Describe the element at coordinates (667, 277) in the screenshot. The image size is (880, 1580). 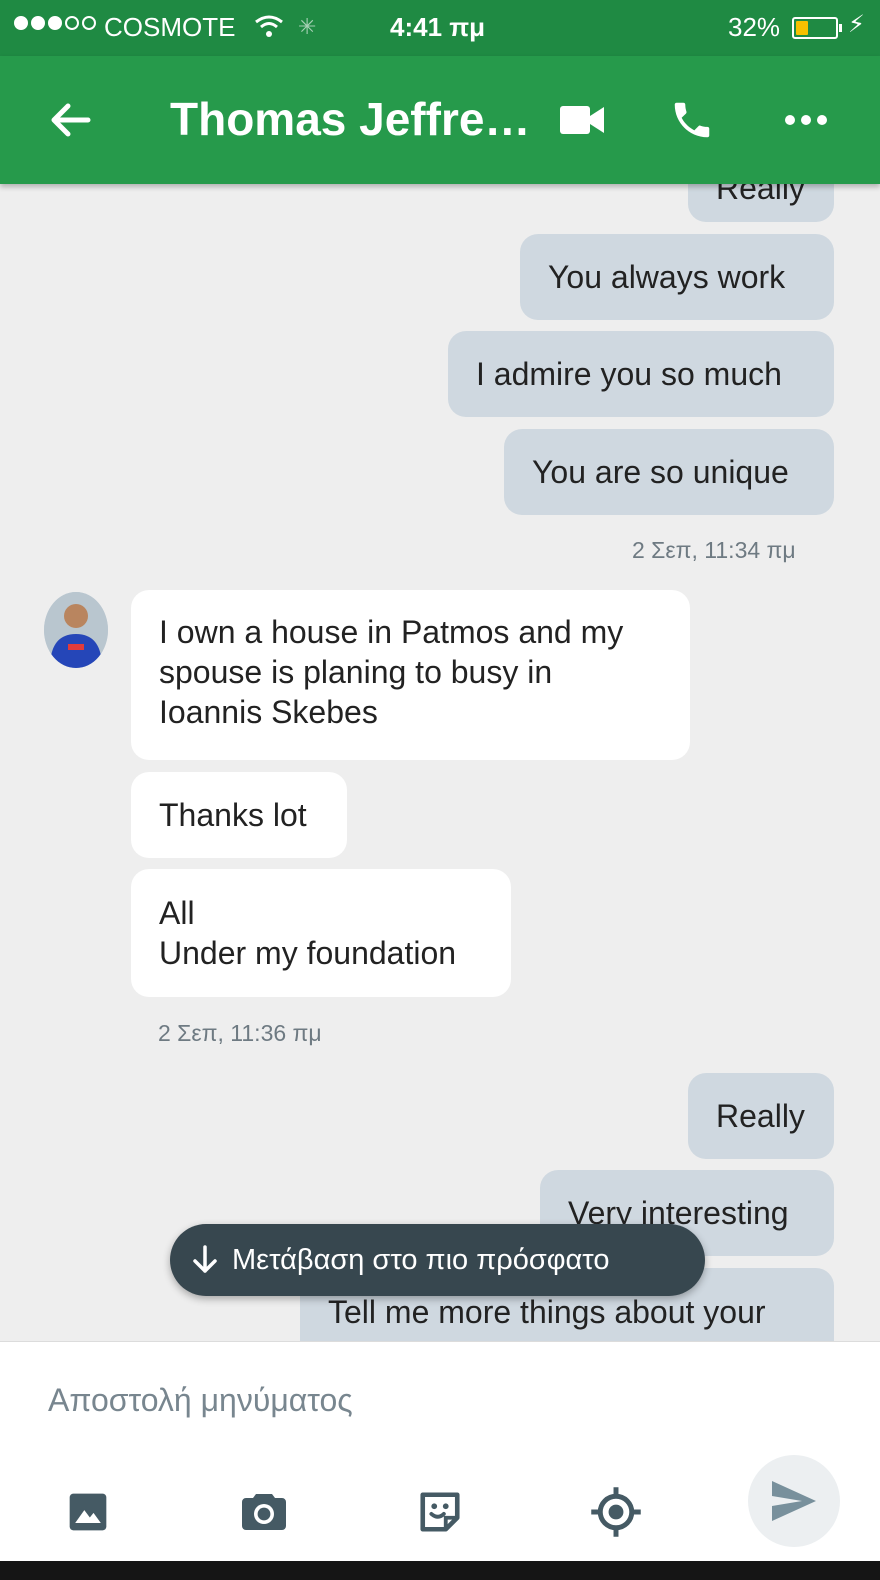
I see `message-text: You always work` at that location.